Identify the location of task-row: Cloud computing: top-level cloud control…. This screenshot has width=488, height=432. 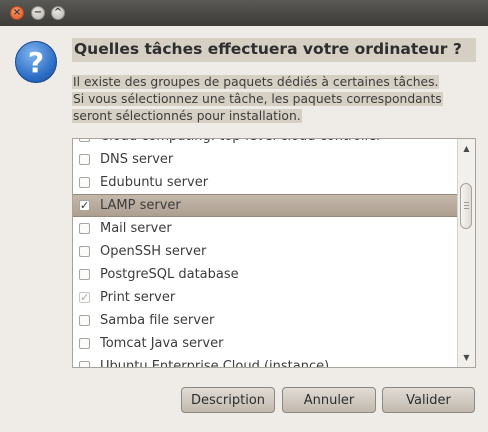
(265, 143).